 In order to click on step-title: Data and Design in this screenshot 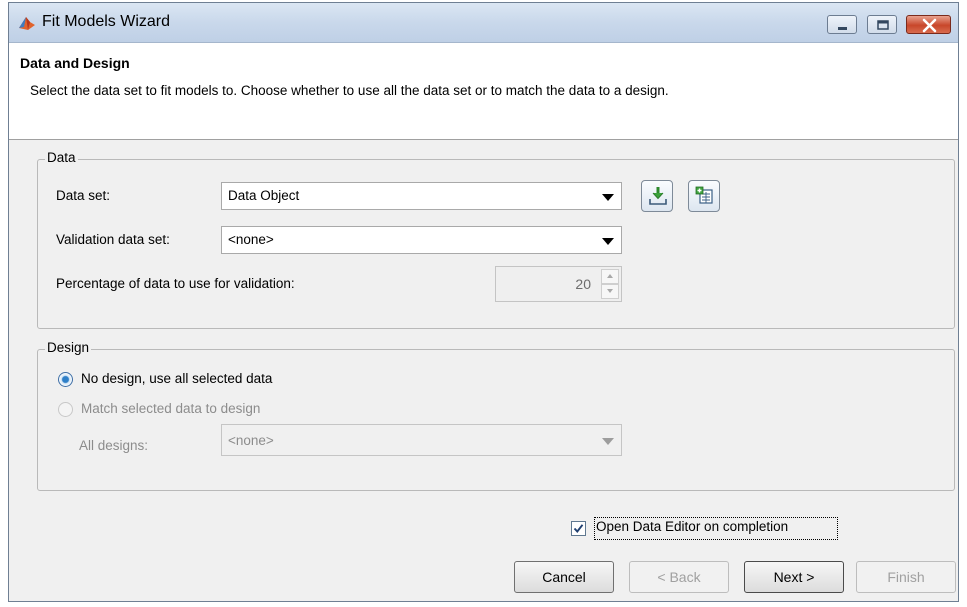, I will do `click(75, 63)`.